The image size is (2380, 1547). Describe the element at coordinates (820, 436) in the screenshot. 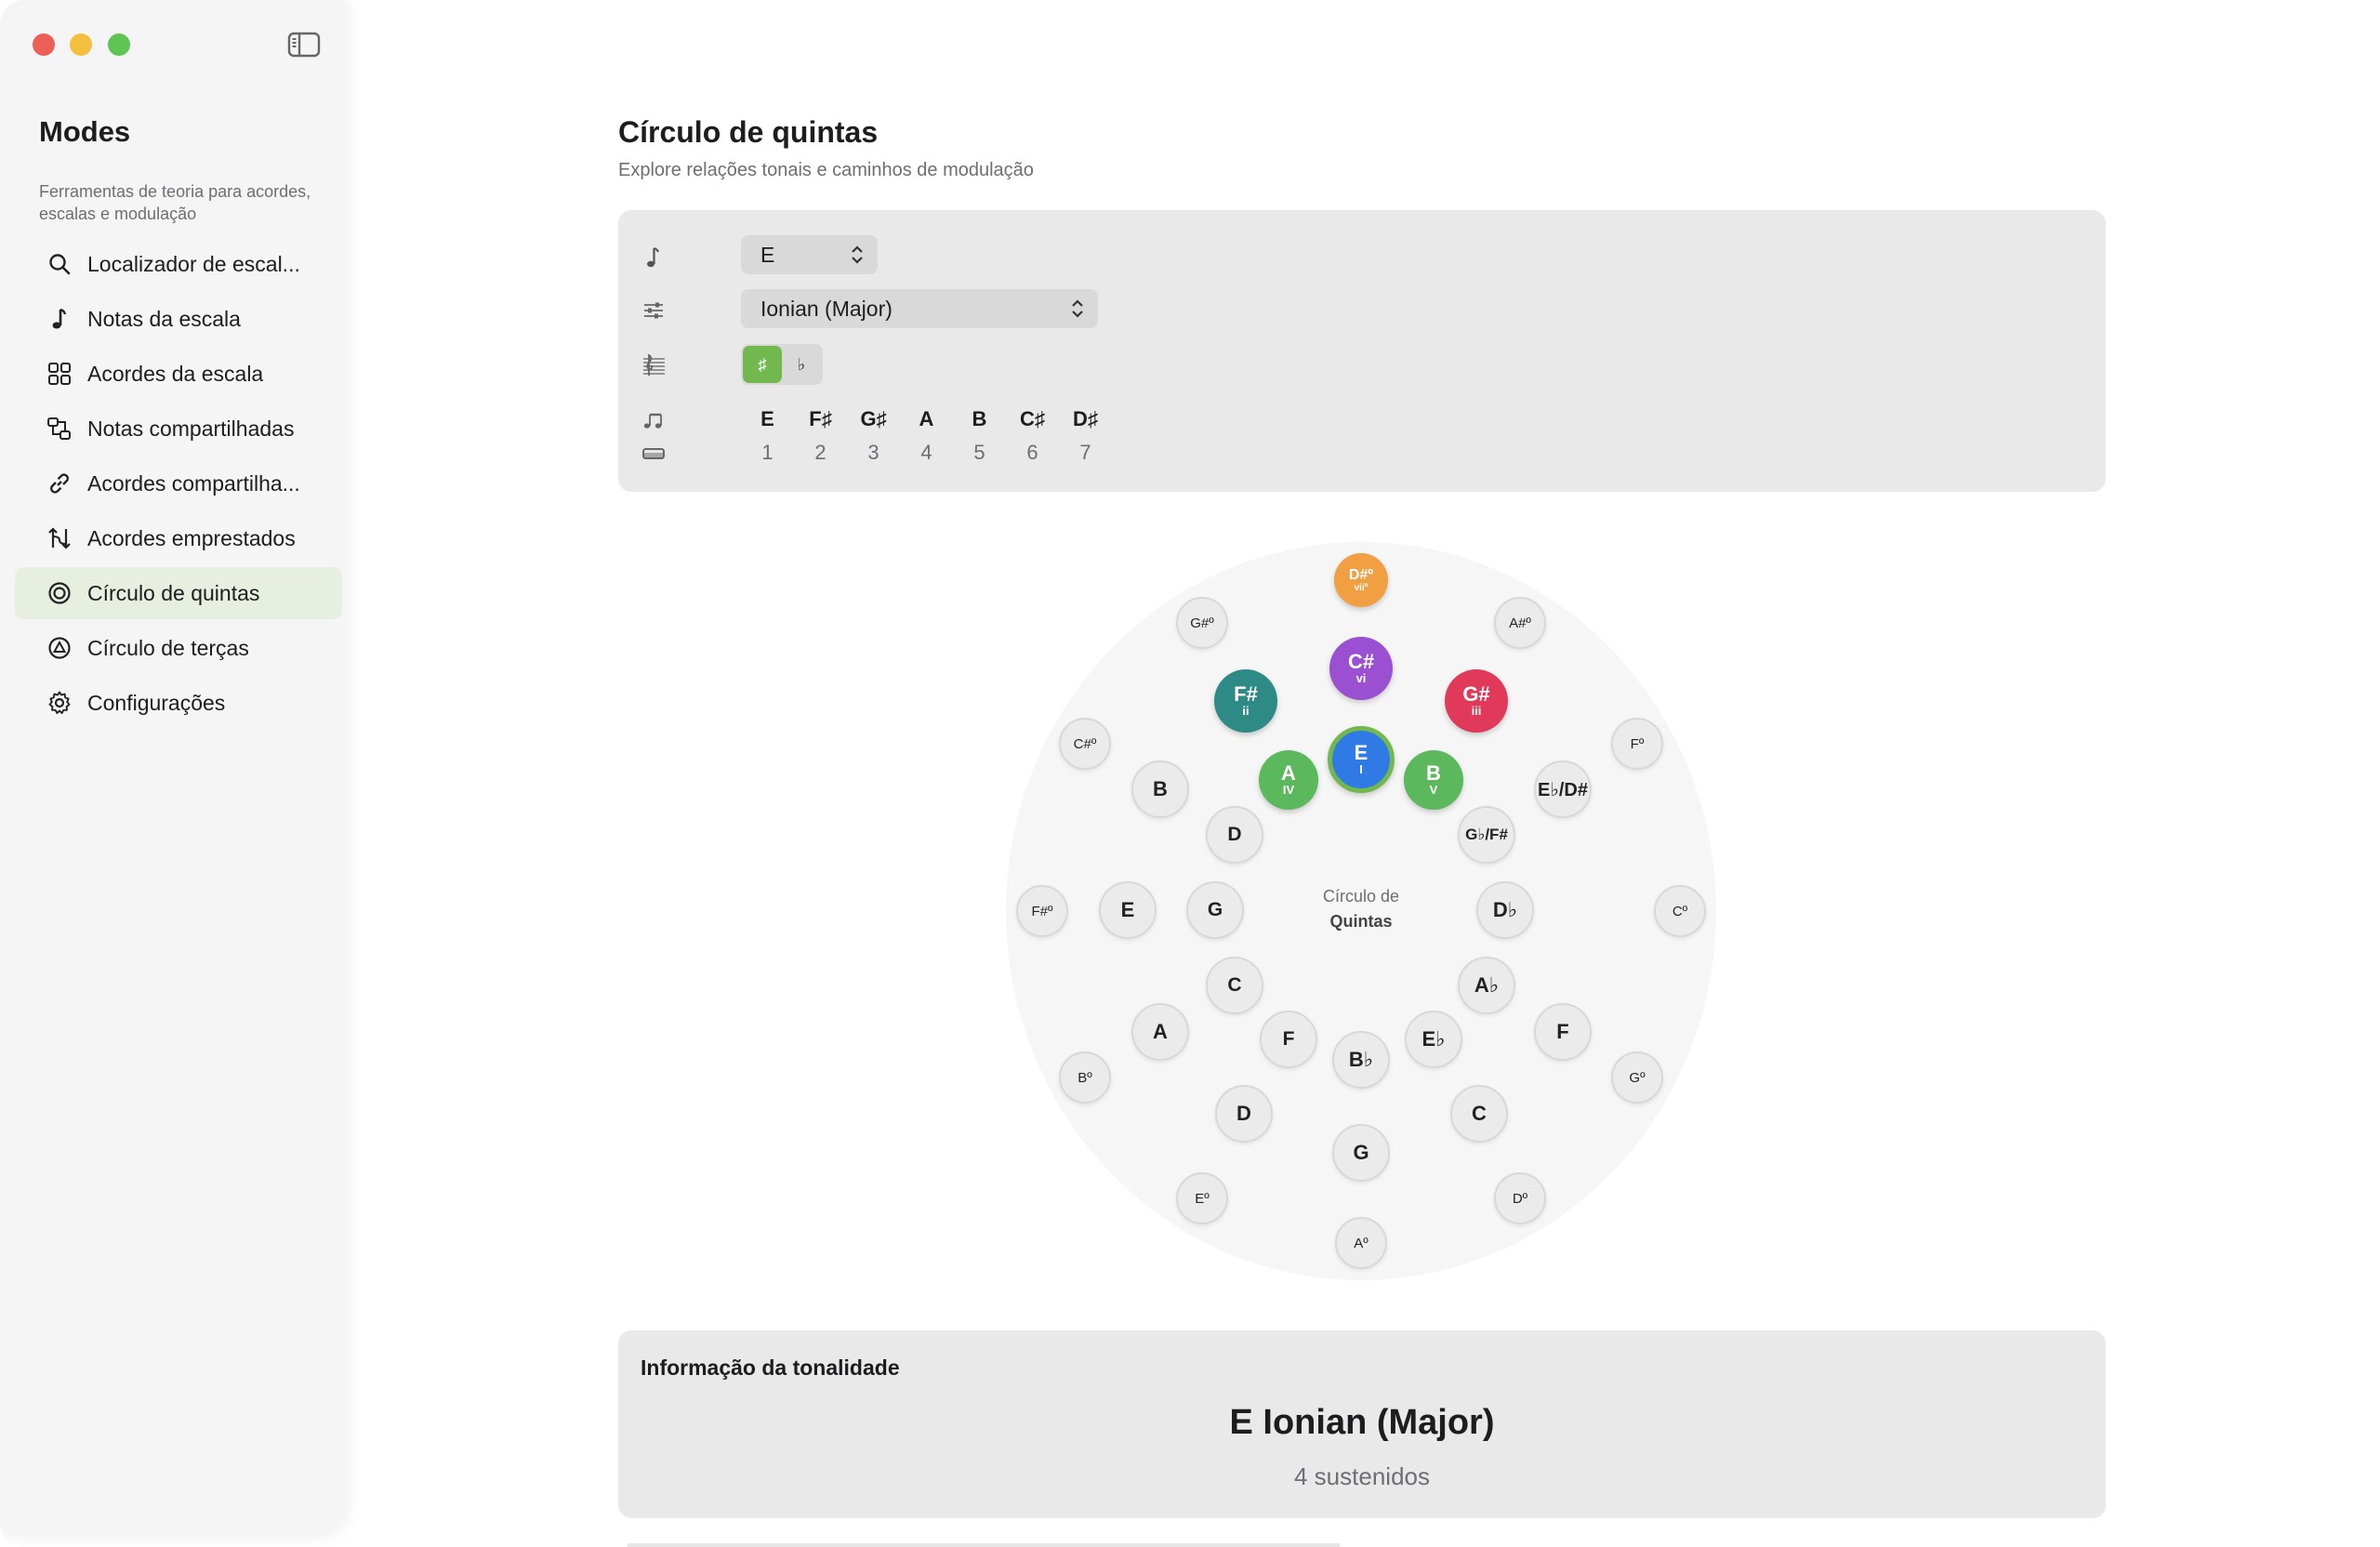

I see `note-column: F♯ 2` at that location.